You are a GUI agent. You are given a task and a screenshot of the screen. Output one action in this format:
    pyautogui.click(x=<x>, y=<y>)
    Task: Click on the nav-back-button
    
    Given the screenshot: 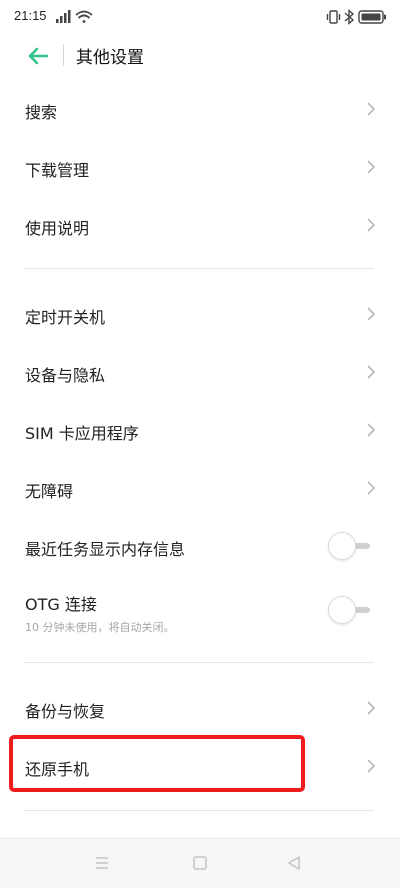 What is the action you would take?
    pyautogui.click(x=294, y=863)
    